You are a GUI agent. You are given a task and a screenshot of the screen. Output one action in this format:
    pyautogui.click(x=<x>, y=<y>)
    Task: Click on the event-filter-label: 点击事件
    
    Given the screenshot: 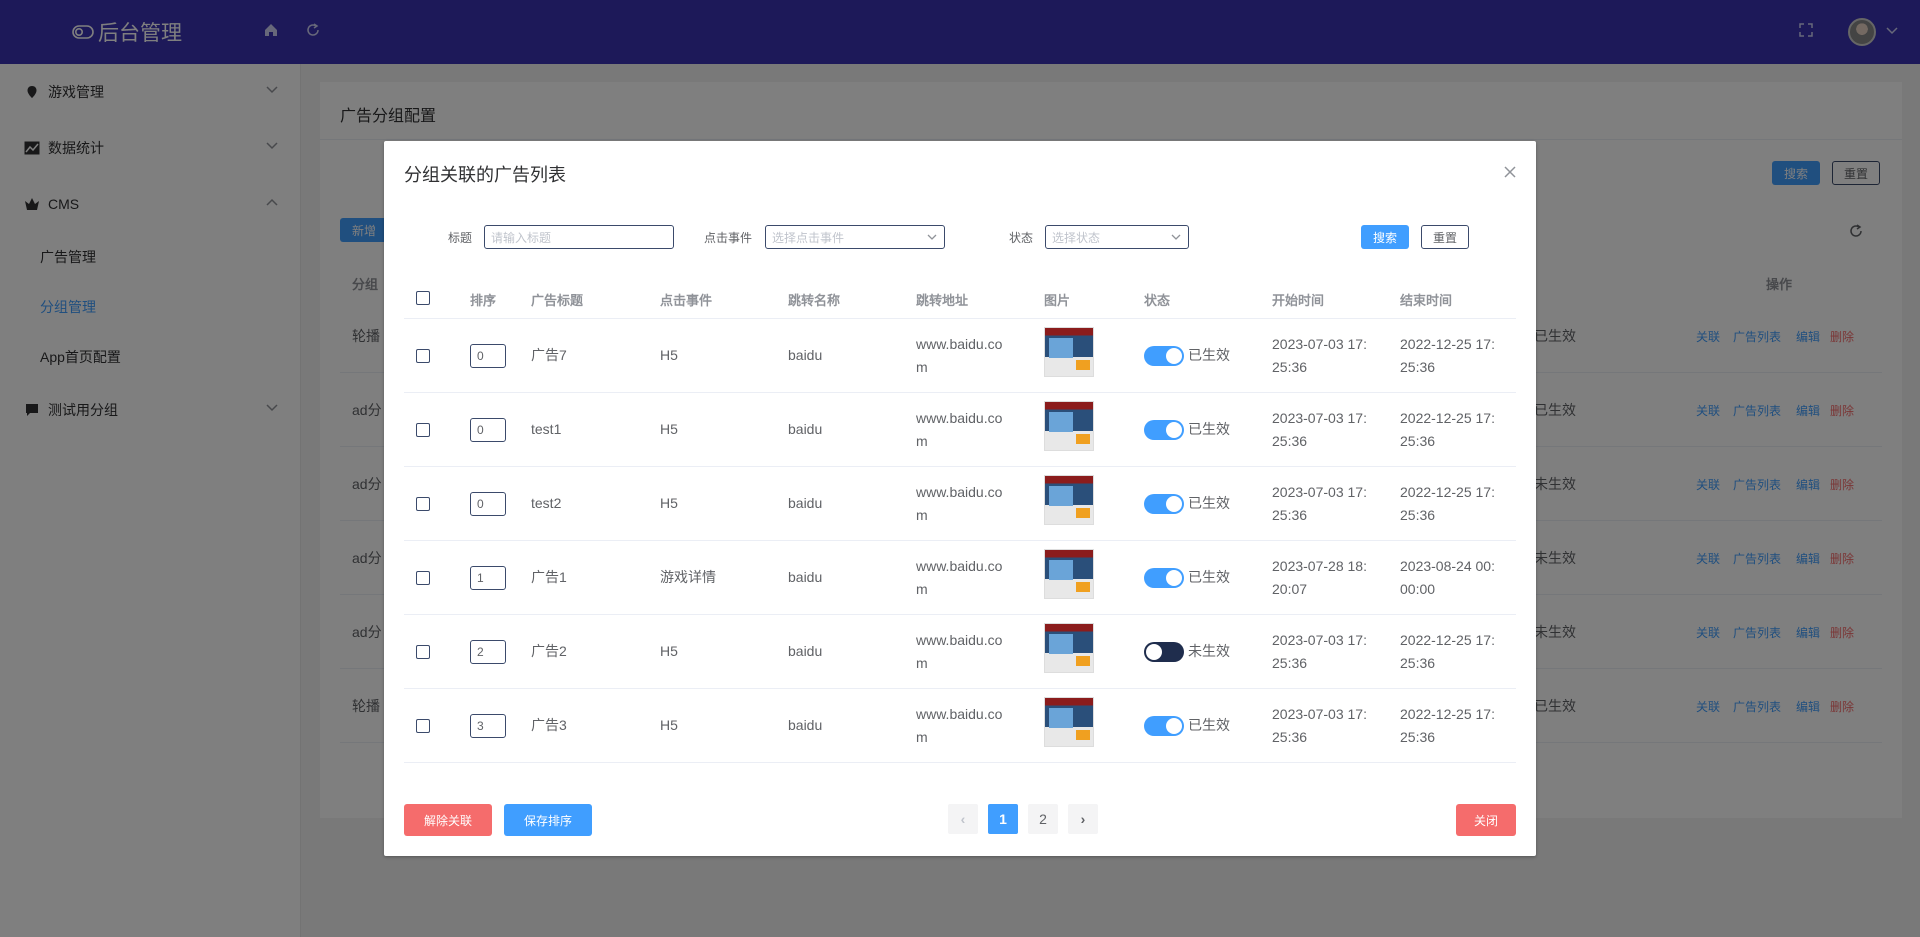 What is the action you would take?
    pyautogui.click(x=728, y=238)
    